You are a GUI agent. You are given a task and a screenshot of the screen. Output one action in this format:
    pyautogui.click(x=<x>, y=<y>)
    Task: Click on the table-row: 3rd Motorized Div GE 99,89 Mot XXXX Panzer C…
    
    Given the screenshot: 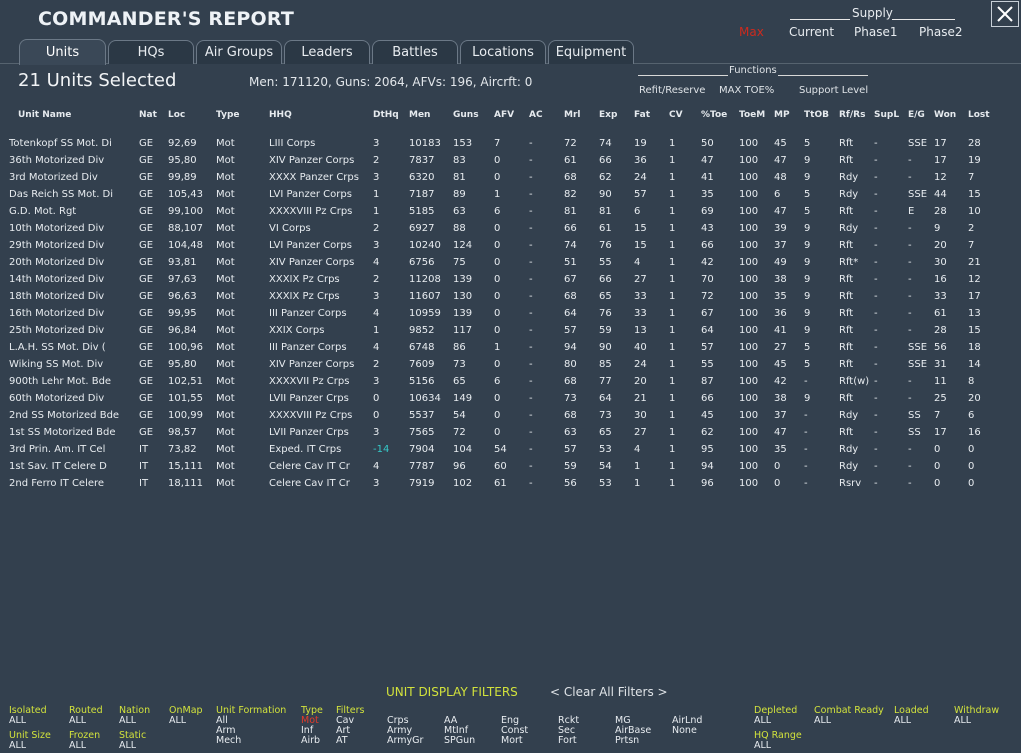 What is the action you would take?
    pyautogui.click(x=510, y=177)
    